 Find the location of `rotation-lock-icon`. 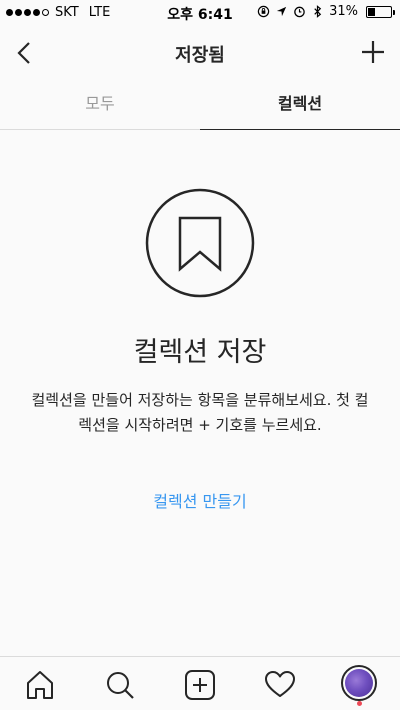

rotation-lock-icon is located at coordinates (263, 11).